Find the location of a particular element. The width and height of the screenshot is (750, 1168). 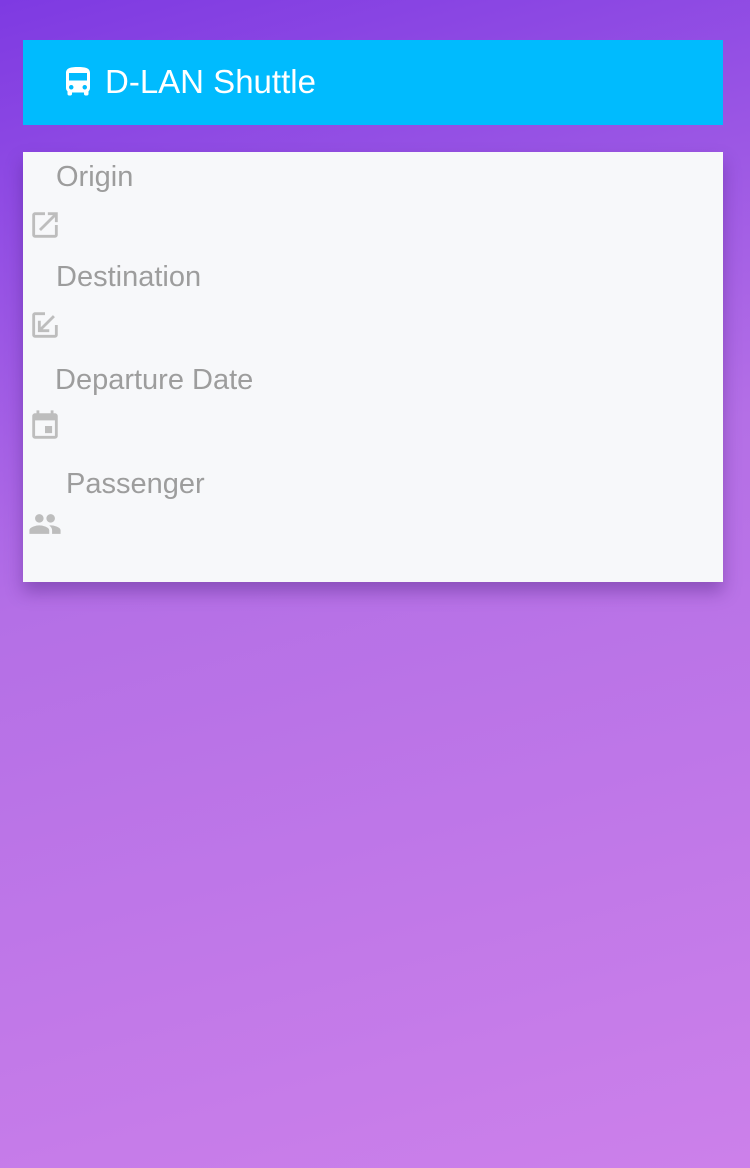

passenger-field: Passenger is located at coordinates (373, 513).